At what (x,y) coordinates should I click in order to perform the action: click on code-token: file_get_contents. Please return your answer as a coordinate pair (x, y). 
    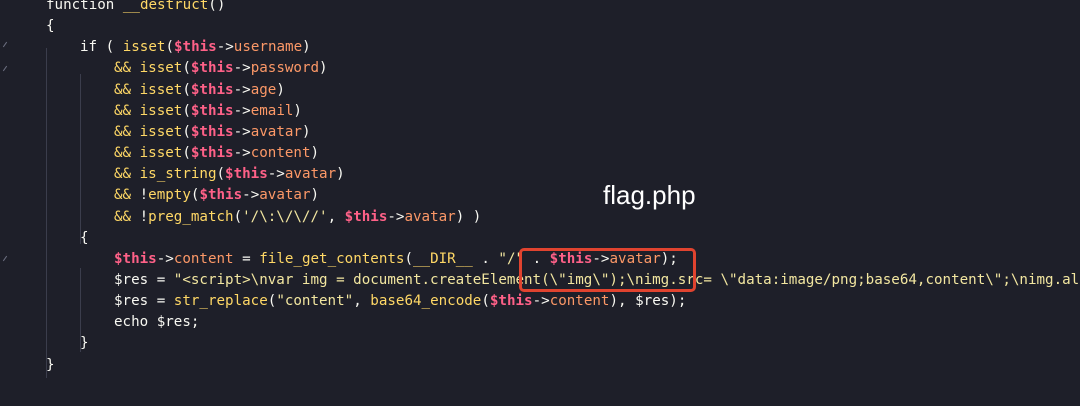
    Looking at the image, I should click on (332, 258).